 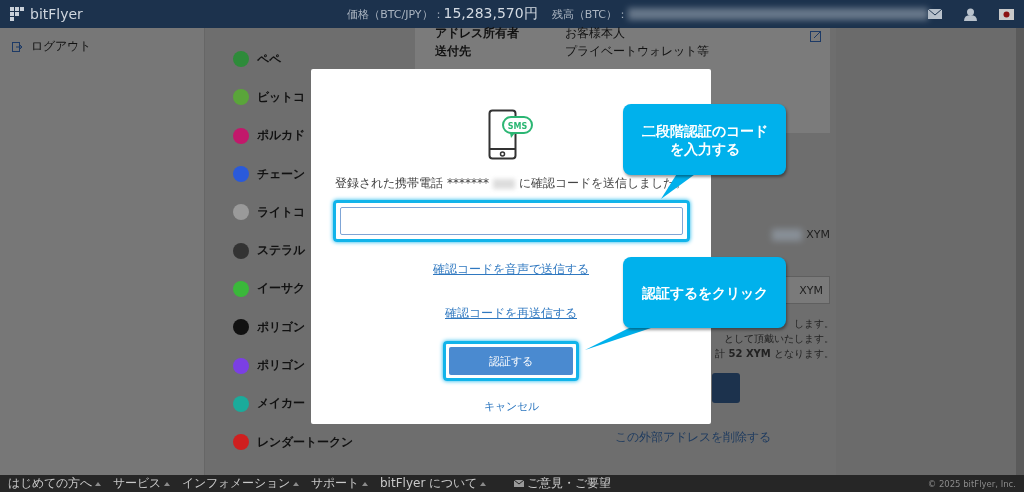 I want to click on fee-note: 計 52 XYM となります。, so click(x=774, y=354).